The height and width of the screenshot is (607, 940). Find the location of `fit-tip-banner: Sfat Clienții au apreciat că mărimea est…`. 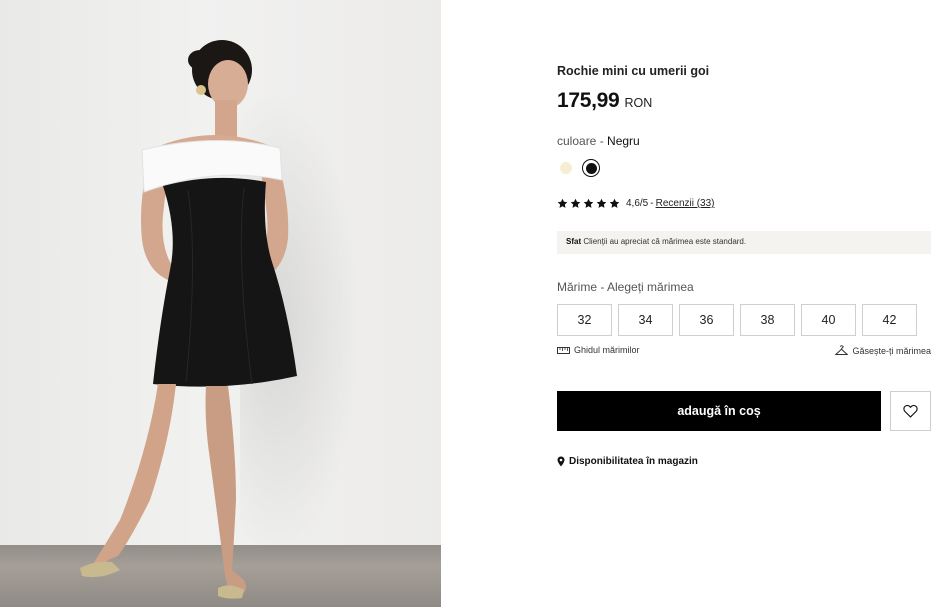

fit-tip-banner: Sfat Clienții au apreciat că mărimea est… is located at coordinates (744, 242).